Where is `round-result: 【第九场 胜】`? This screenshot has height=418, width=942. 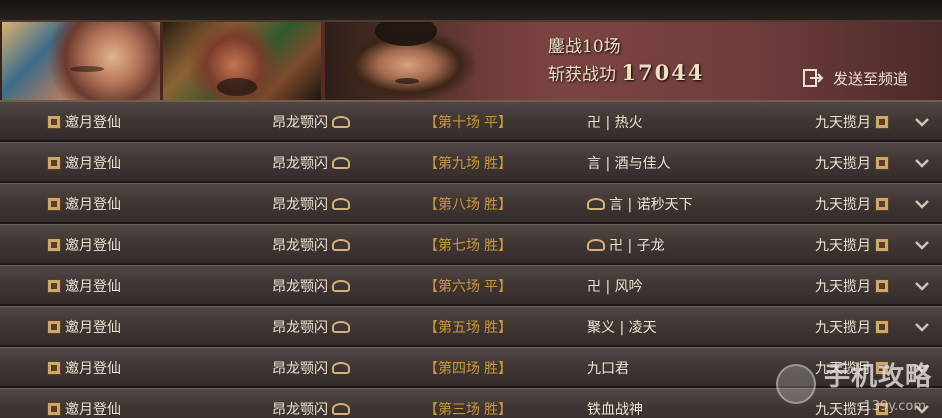
round-result: 【第九场 胜】 is located at coordinates (468, 162).